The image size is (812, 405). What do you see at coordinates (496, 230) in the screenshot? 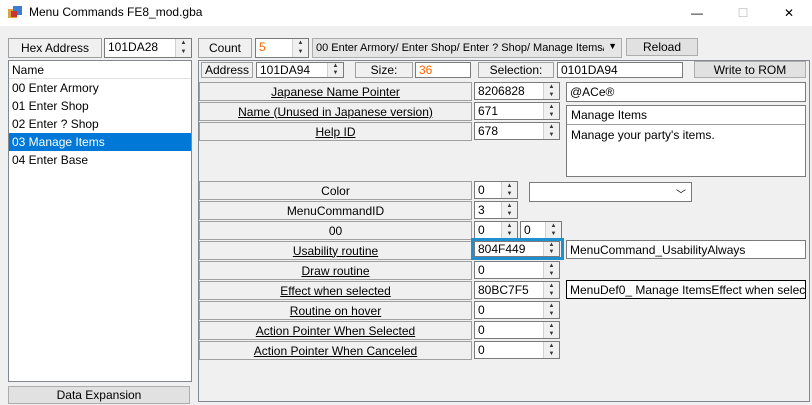
I see `zero-zero-input-1: 0 ▲ ▼` at bounding box center [496, 230].